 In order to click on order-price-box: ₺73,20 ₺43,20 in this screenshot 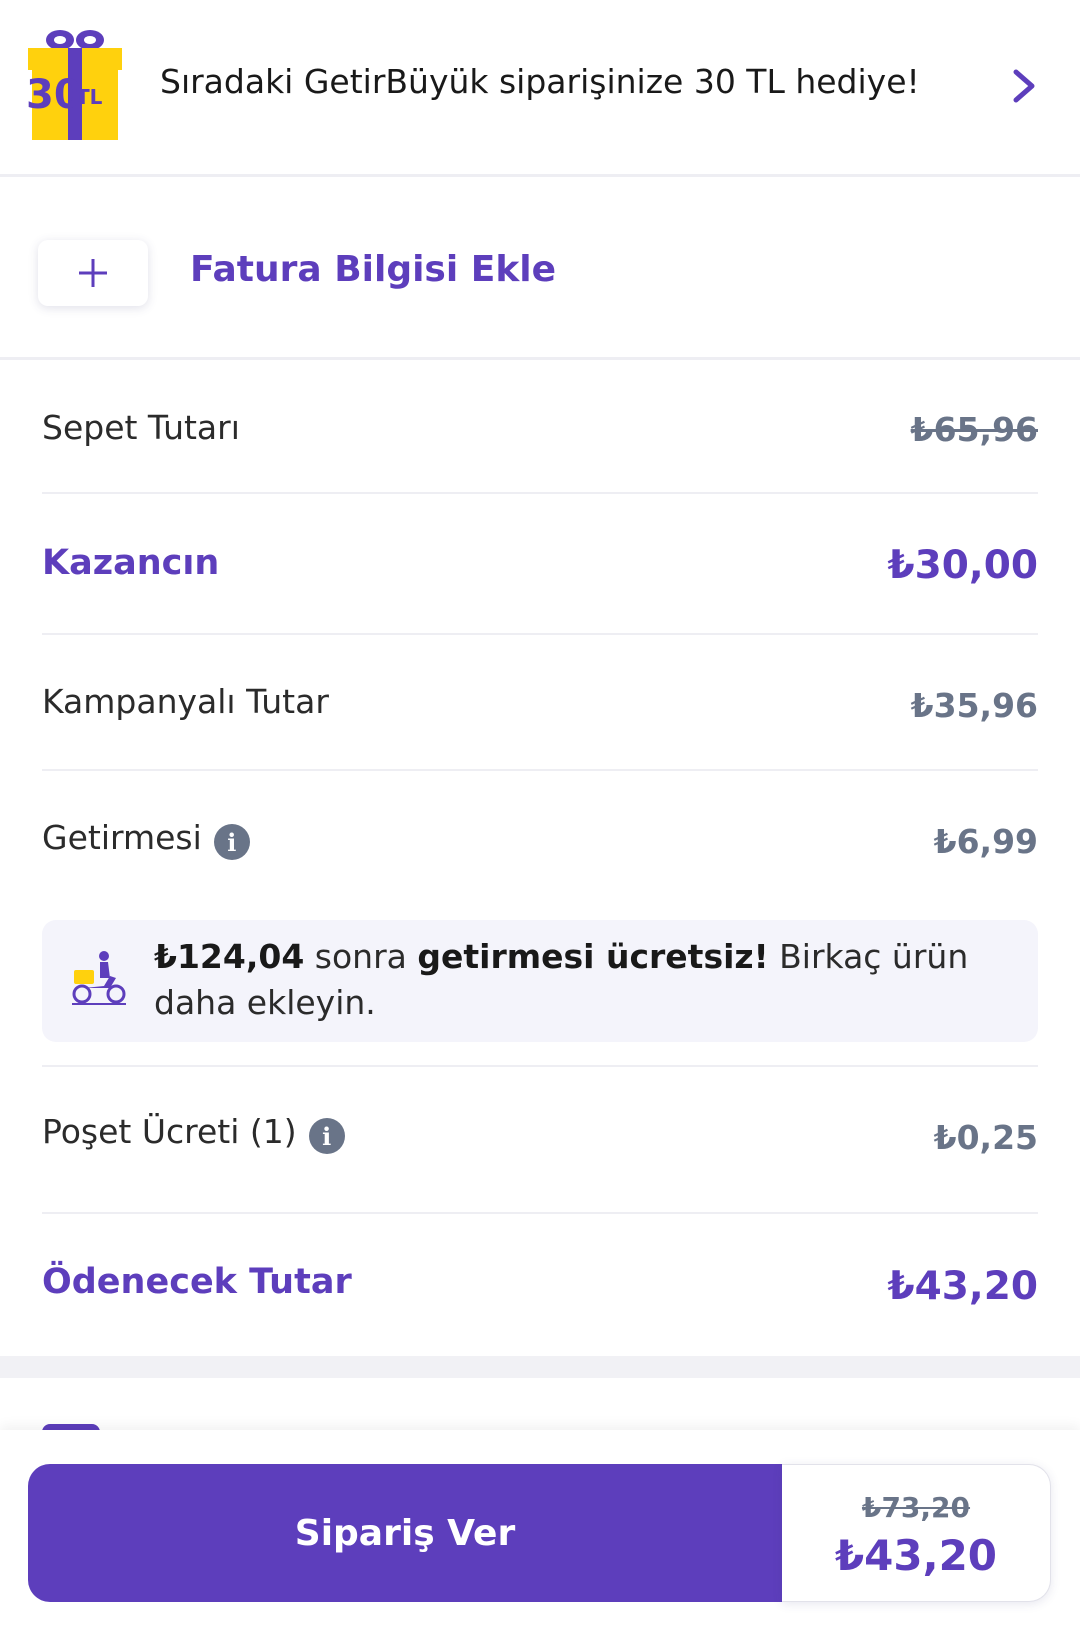, I will do `click(916, 1533)`.